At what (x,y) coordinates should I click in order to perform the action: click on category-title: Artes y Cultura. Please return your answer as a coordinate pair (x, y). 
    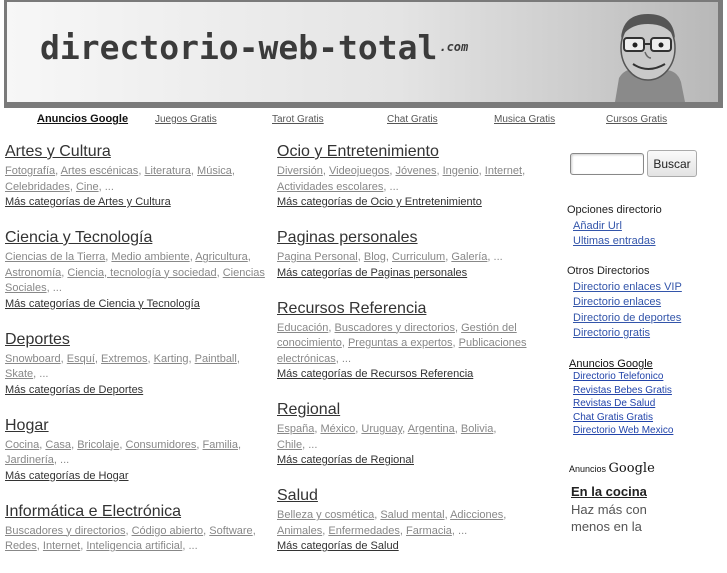
    Looking at the image, I should click on (137, 151).